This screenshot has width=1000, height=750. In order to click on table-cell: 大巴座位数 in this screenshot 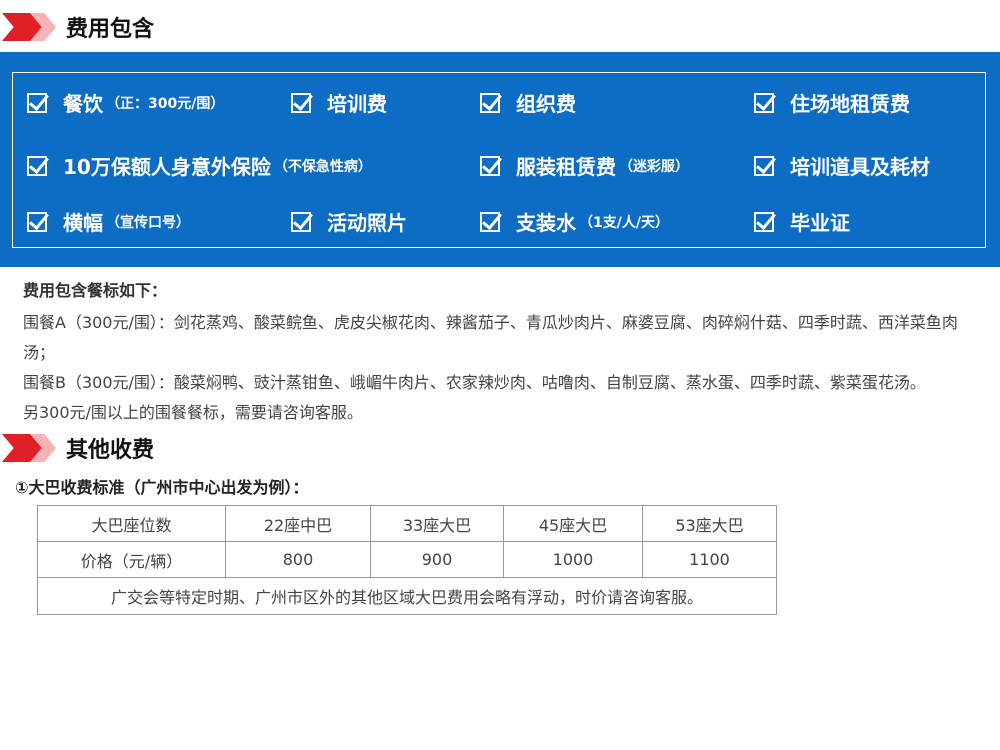, I will do `click(131, 523)`.